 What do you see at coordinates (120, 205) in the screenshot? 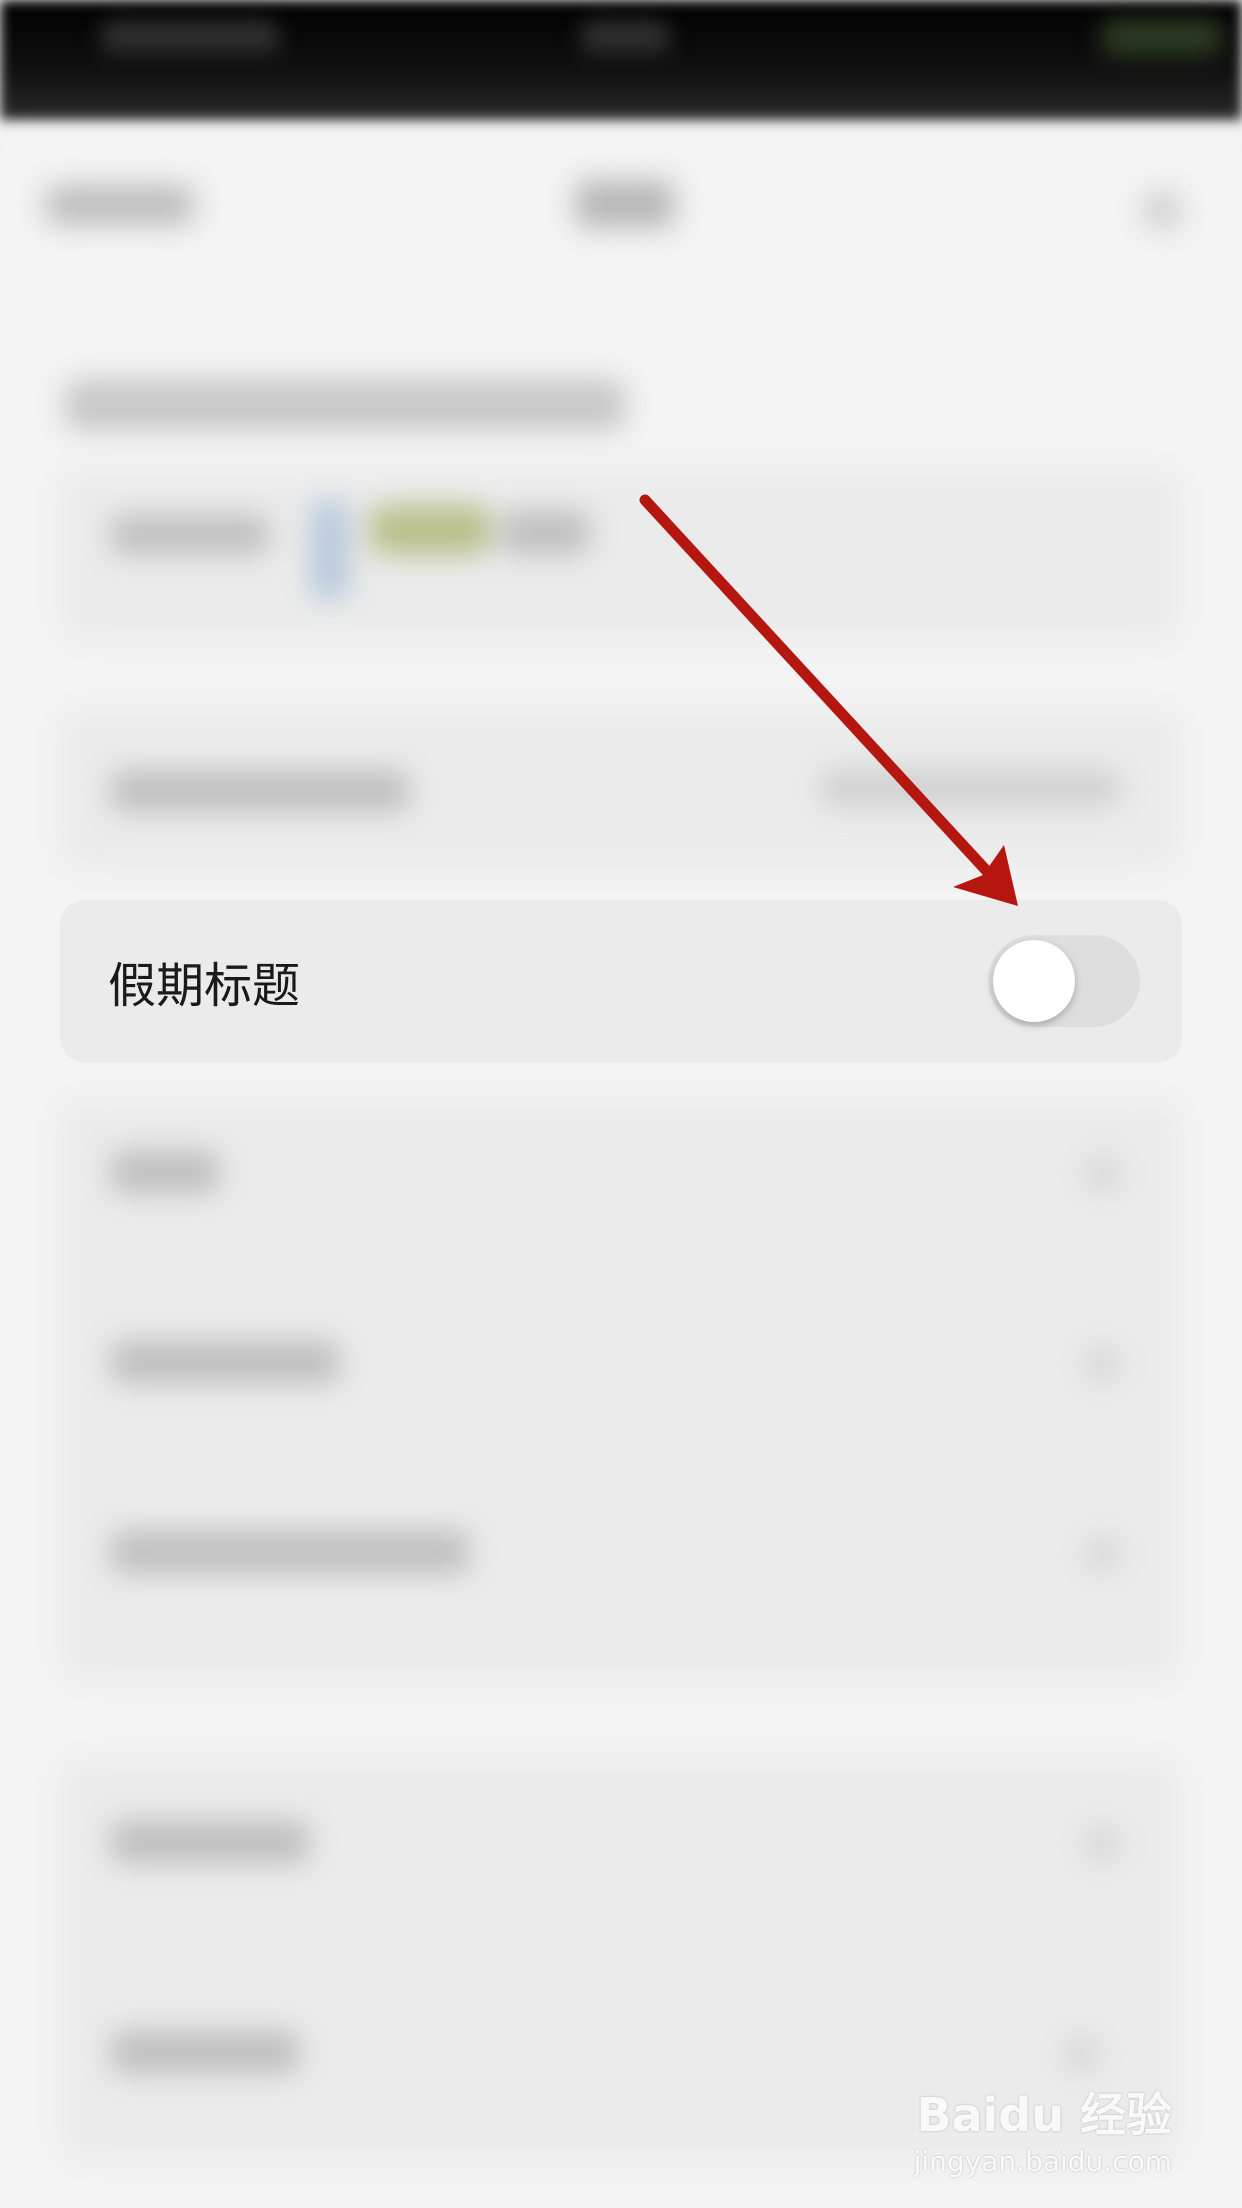
I see `back-button` at bounding box center [120, 205].